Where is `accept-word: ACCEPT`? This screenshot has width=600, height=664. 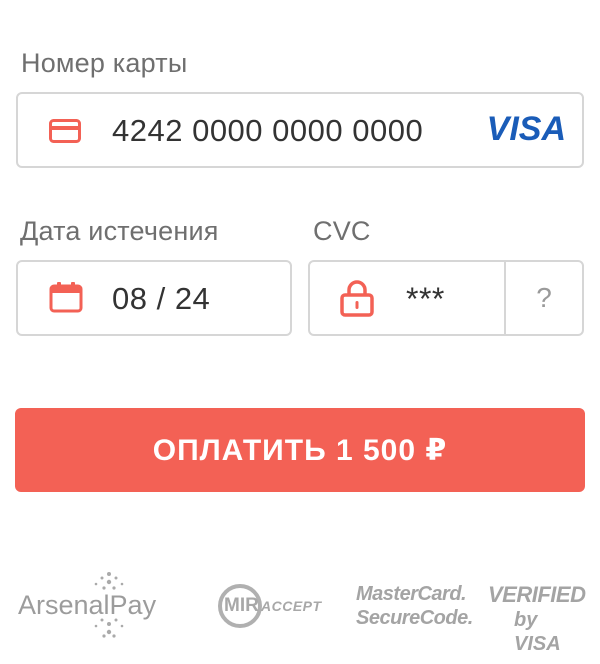 accept-word: ACCEPT is located at coordinates (291, 606).